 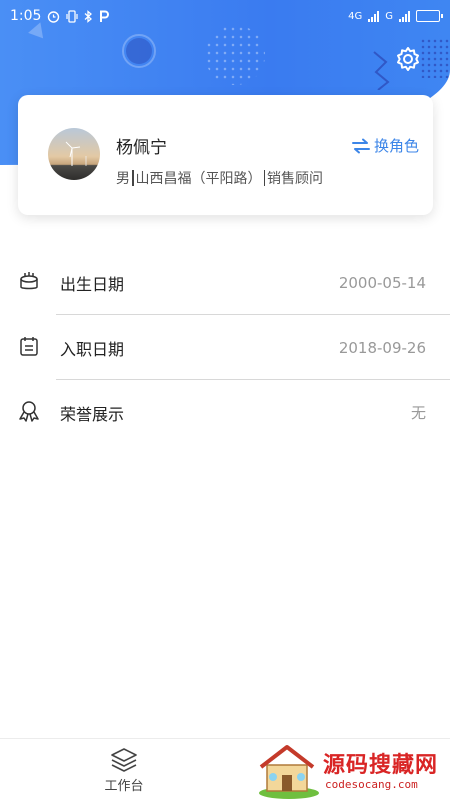 I want to click on profile-card: 杨佩宁 男山西昌福（平阳路） 销售顾问 换角色, so click(x=225, y=155).